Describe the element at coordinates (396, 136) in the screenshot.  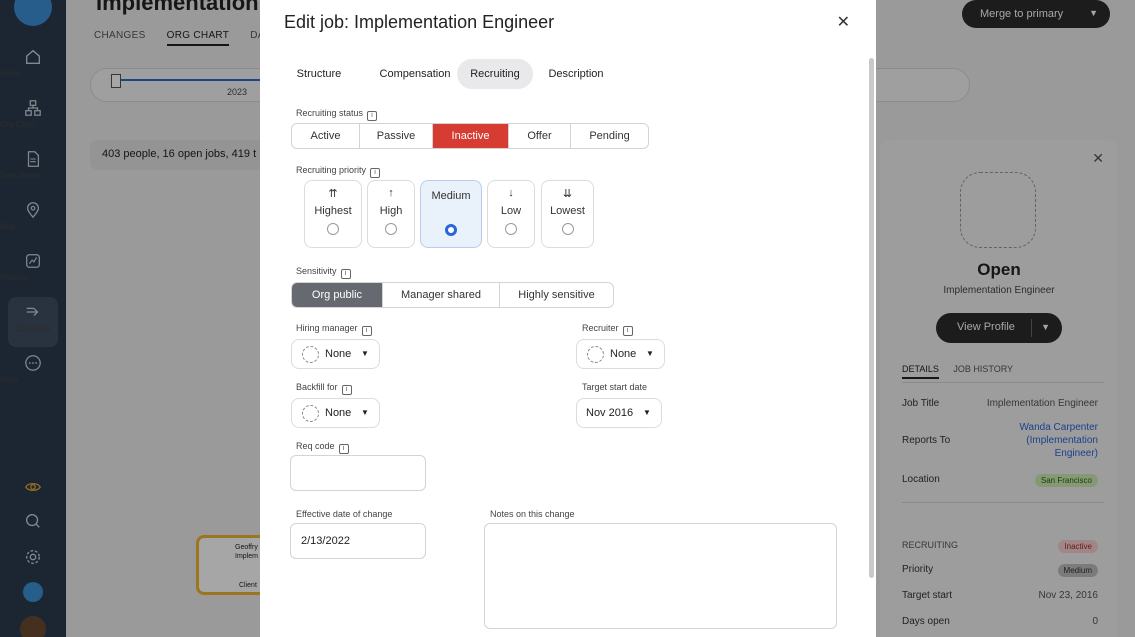
I see `status-passive: Passive` at that location.